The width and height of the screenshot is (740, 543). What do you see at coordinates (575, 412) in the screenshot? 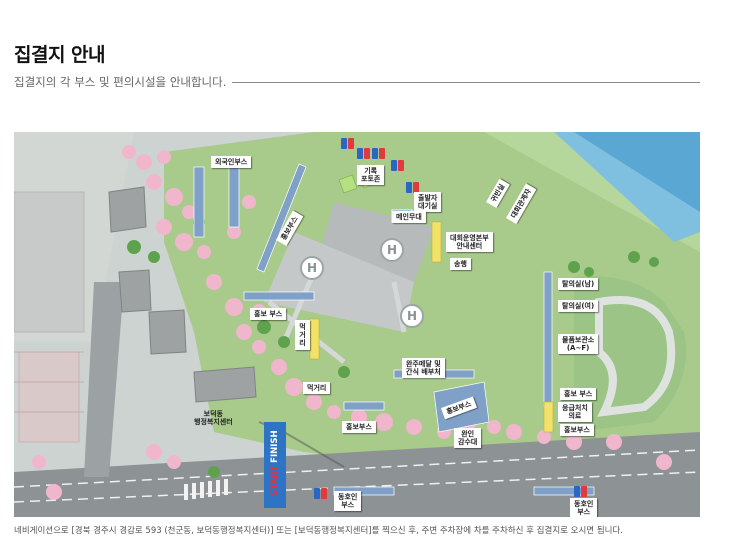
I see `label-first-aid: 응급처치 의료` at bounding box center [575, 412].